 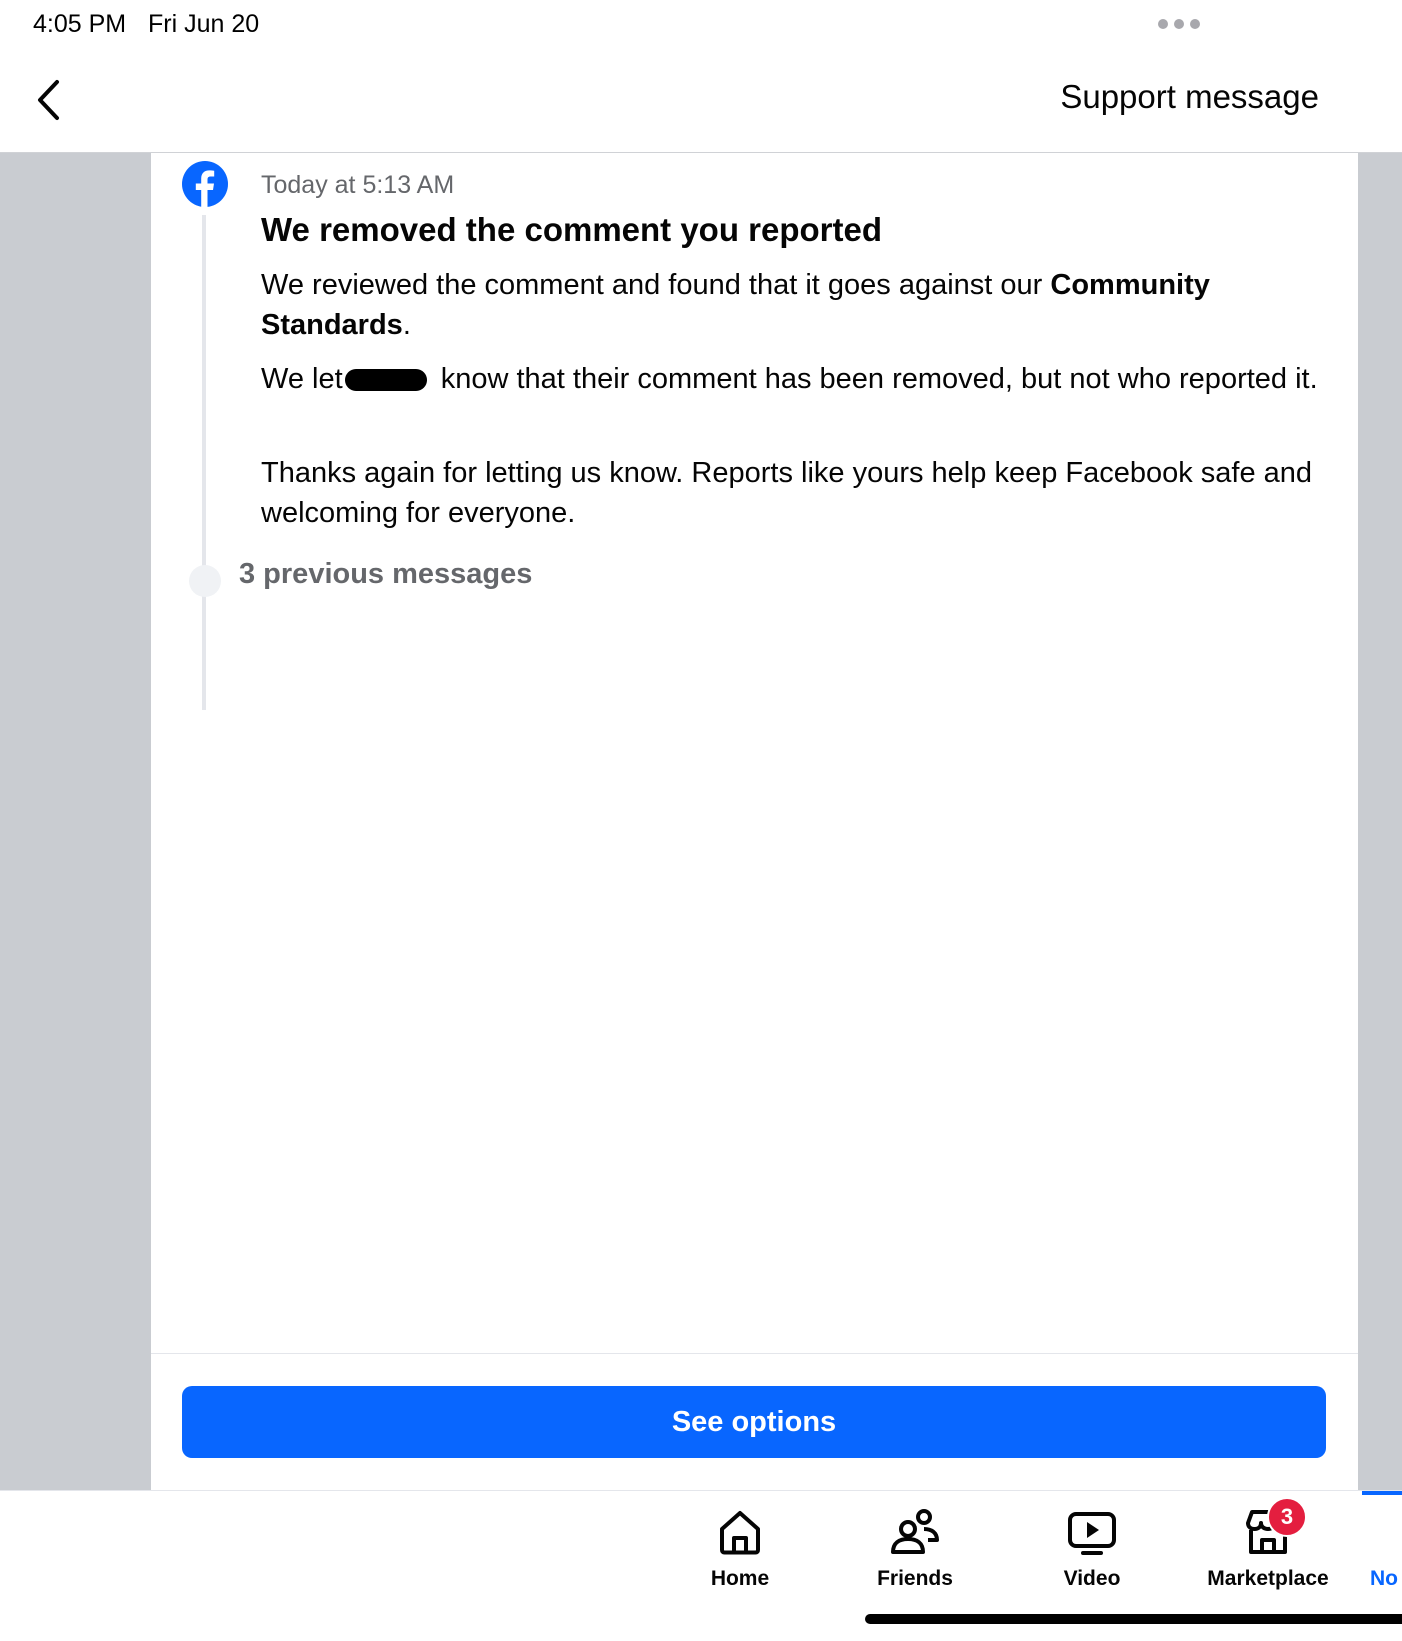 What do you see at coordinates (80, 24) in the screenshot?
I see `status-time: 4:05 PM` at bounding box center [80, 24].